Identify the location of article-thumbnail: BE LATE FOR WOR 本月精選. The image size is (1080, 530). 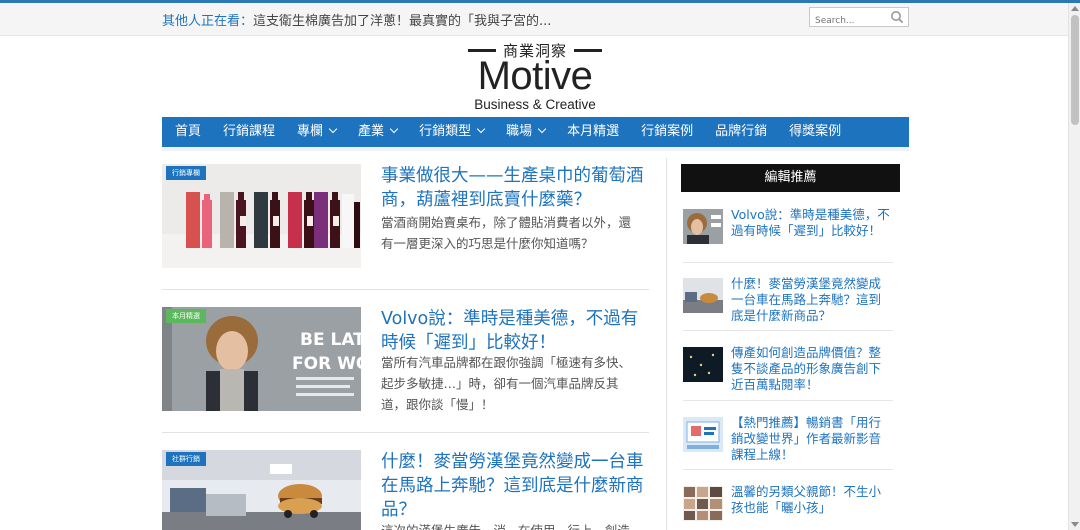
(261, 359).